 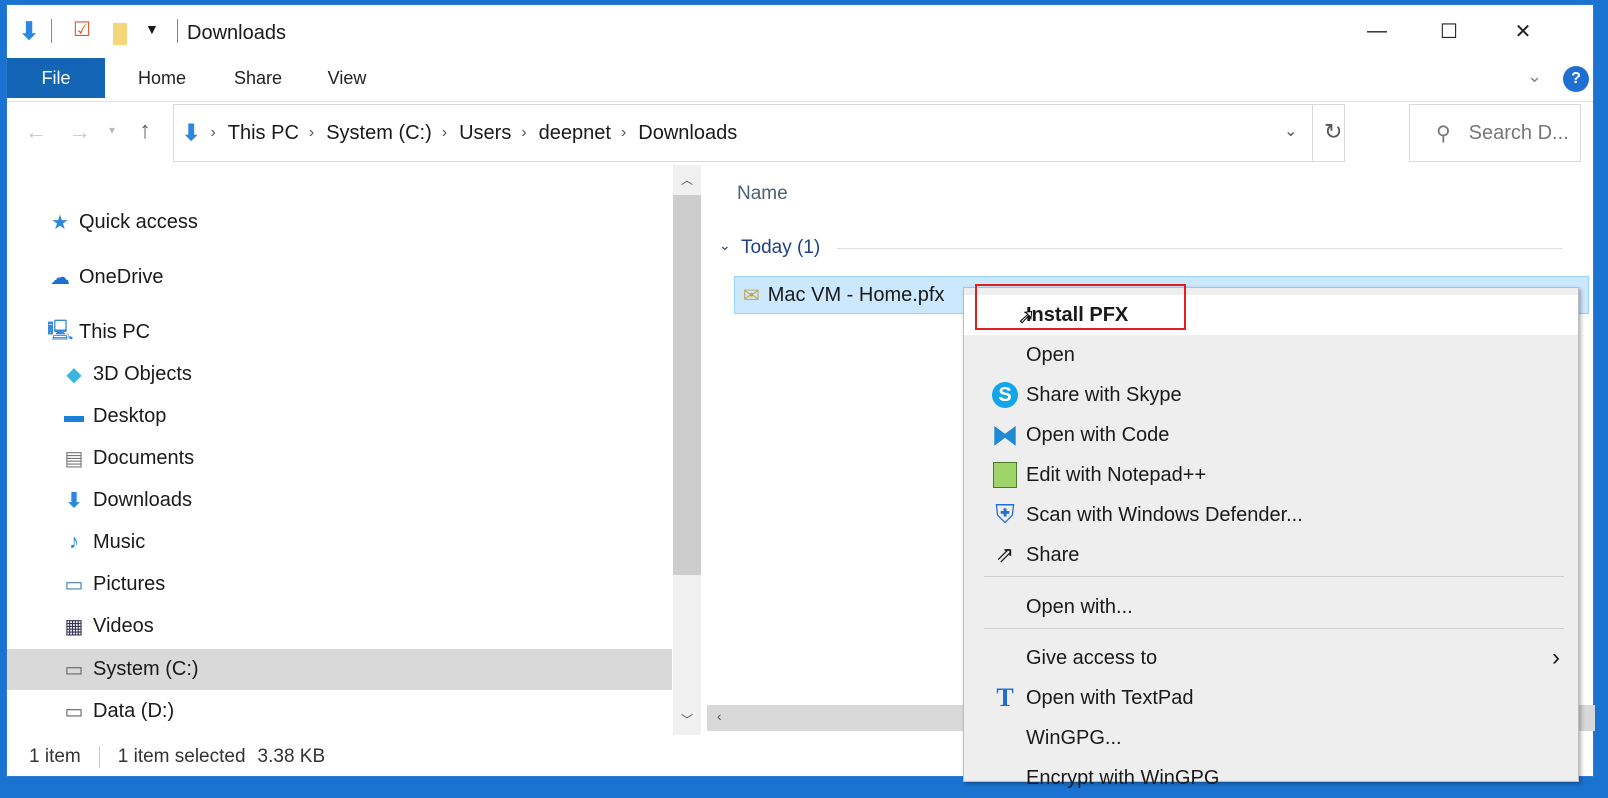 I want to click on menu-item-encrypt-wingpg: Encrypt with WinGPG, so click(x=1271, y=778).